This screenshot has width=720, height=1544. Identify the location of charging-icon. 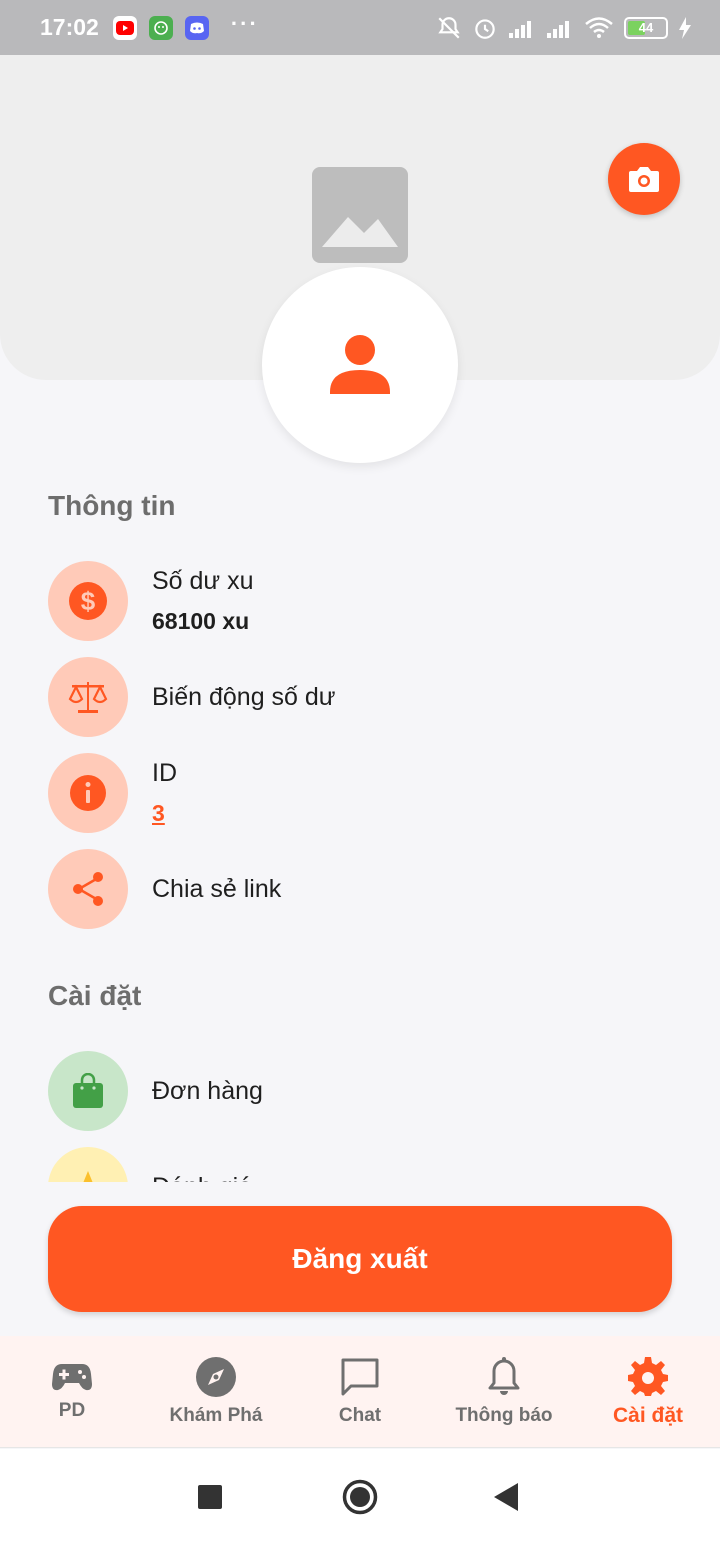
(685, 27).